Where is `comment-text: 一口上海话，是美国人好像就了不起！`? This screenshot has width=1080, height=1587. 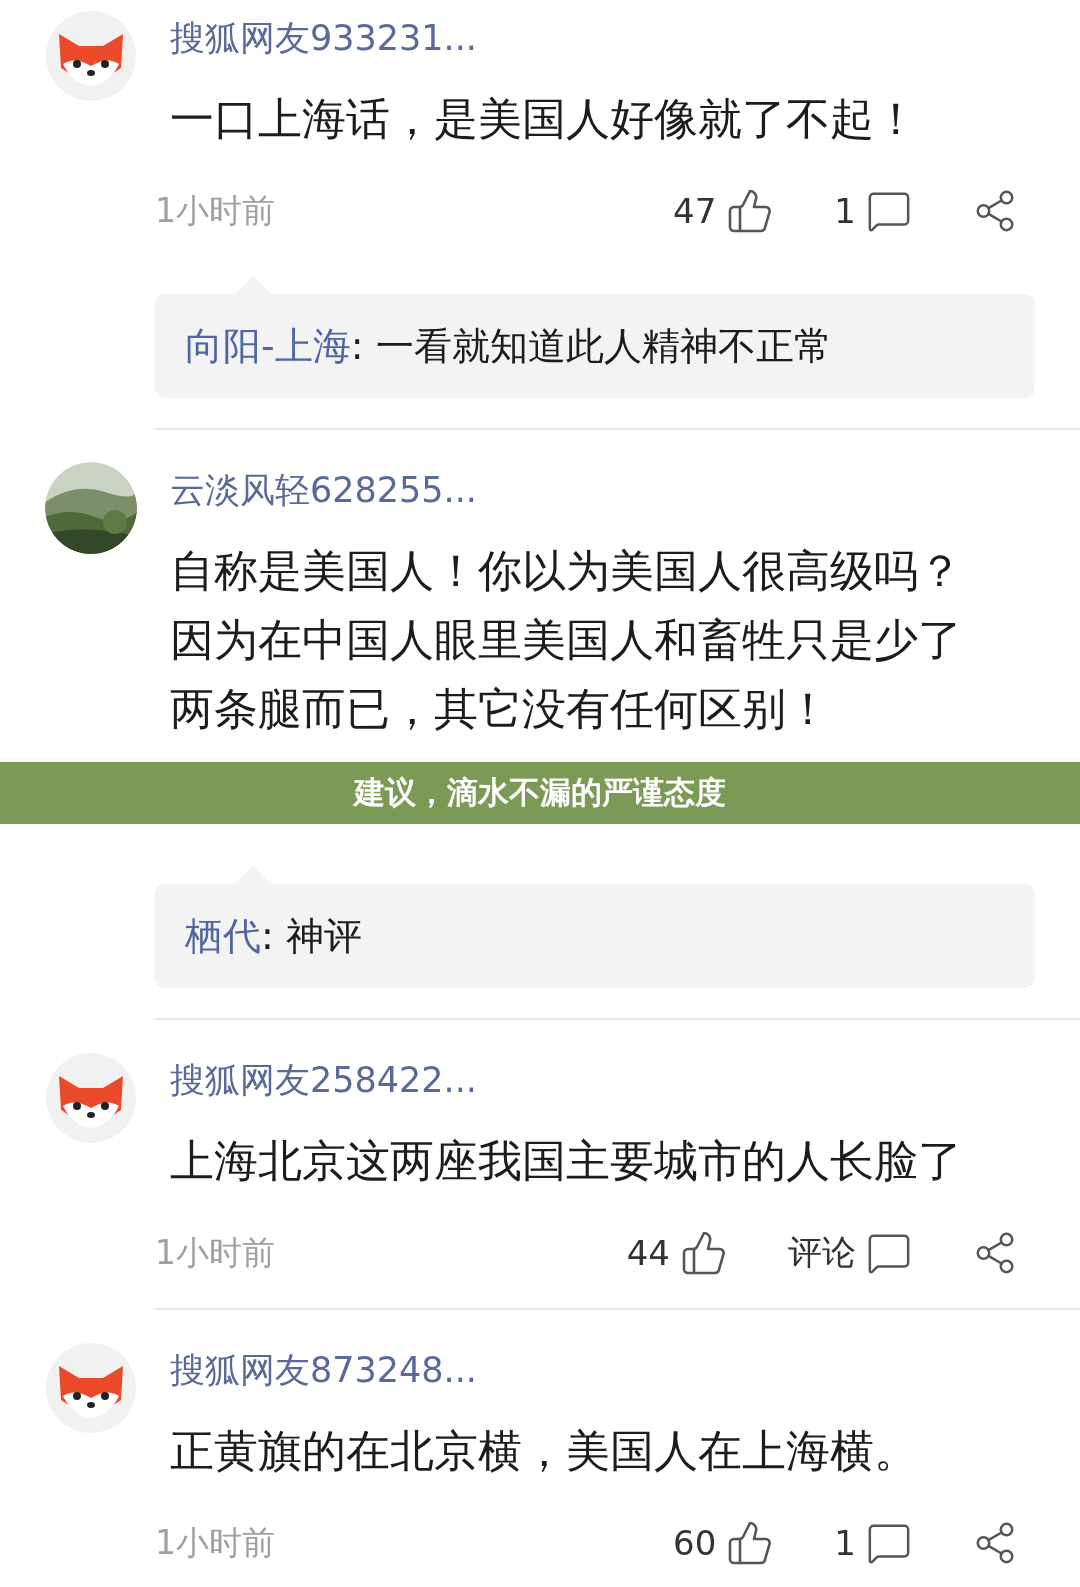
comment-text: 一口上海话，是美国人好像就了不起！ is located at coordinates (544, 119).